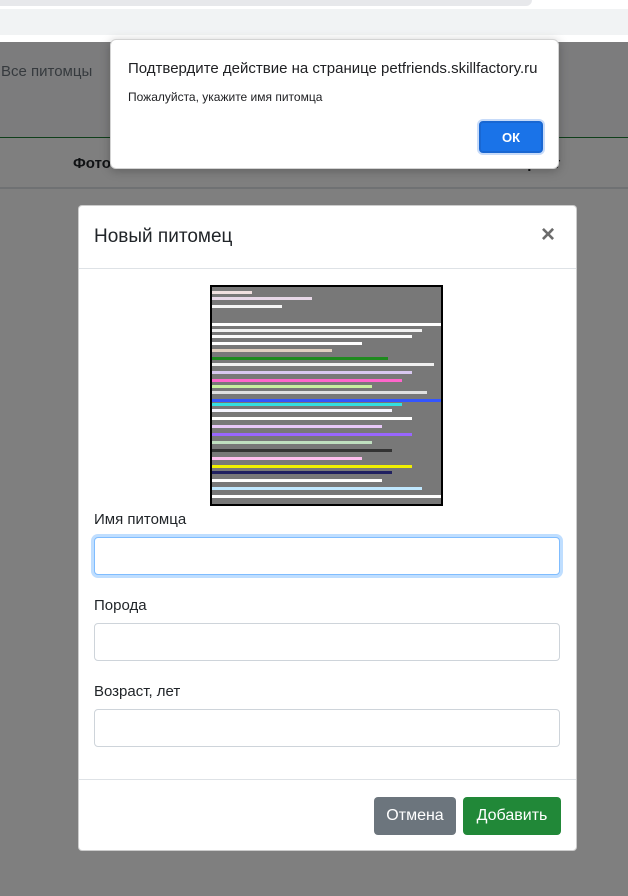 The width and height of the screenshot is (628, 896). What do you see at coordinates (140, 519) in the screenshot?
I see `pet-name-label: Имя питомца` at bounding box center [140, 519].